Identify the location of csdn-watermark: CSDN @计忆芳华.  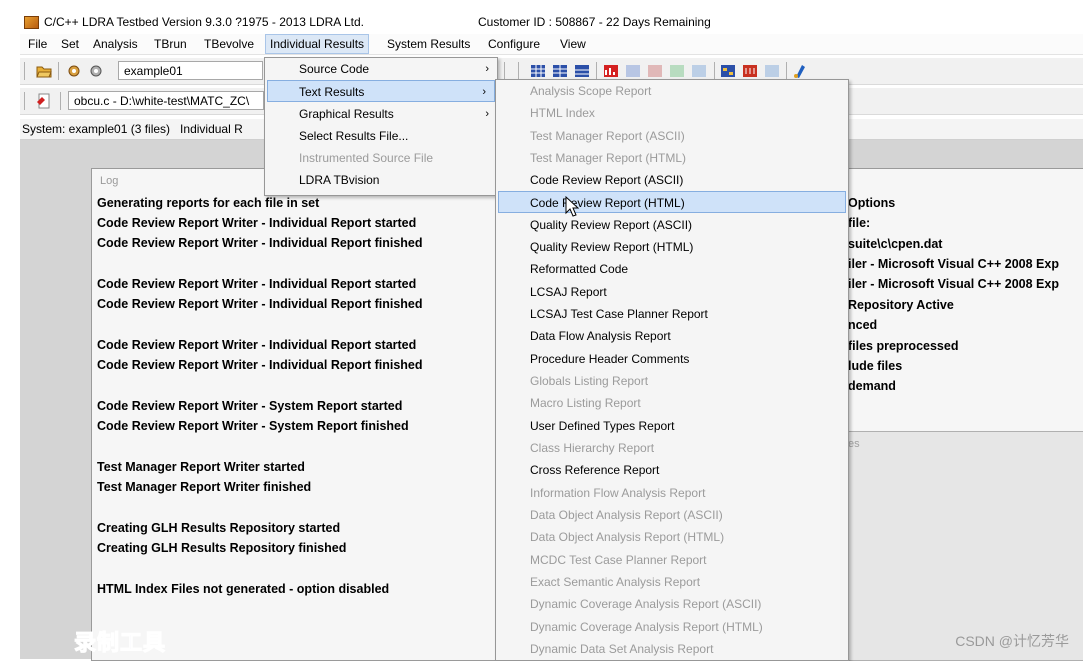
(1012, 641).